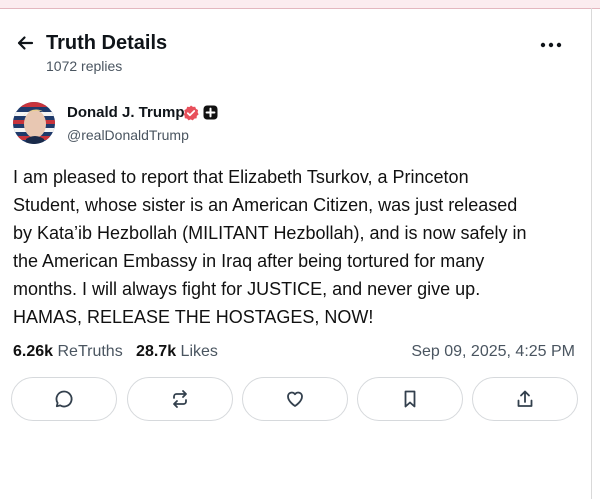 The height and width of the screenshot is (499, 600). I want to click on bookmark-button, so click(410, 399).